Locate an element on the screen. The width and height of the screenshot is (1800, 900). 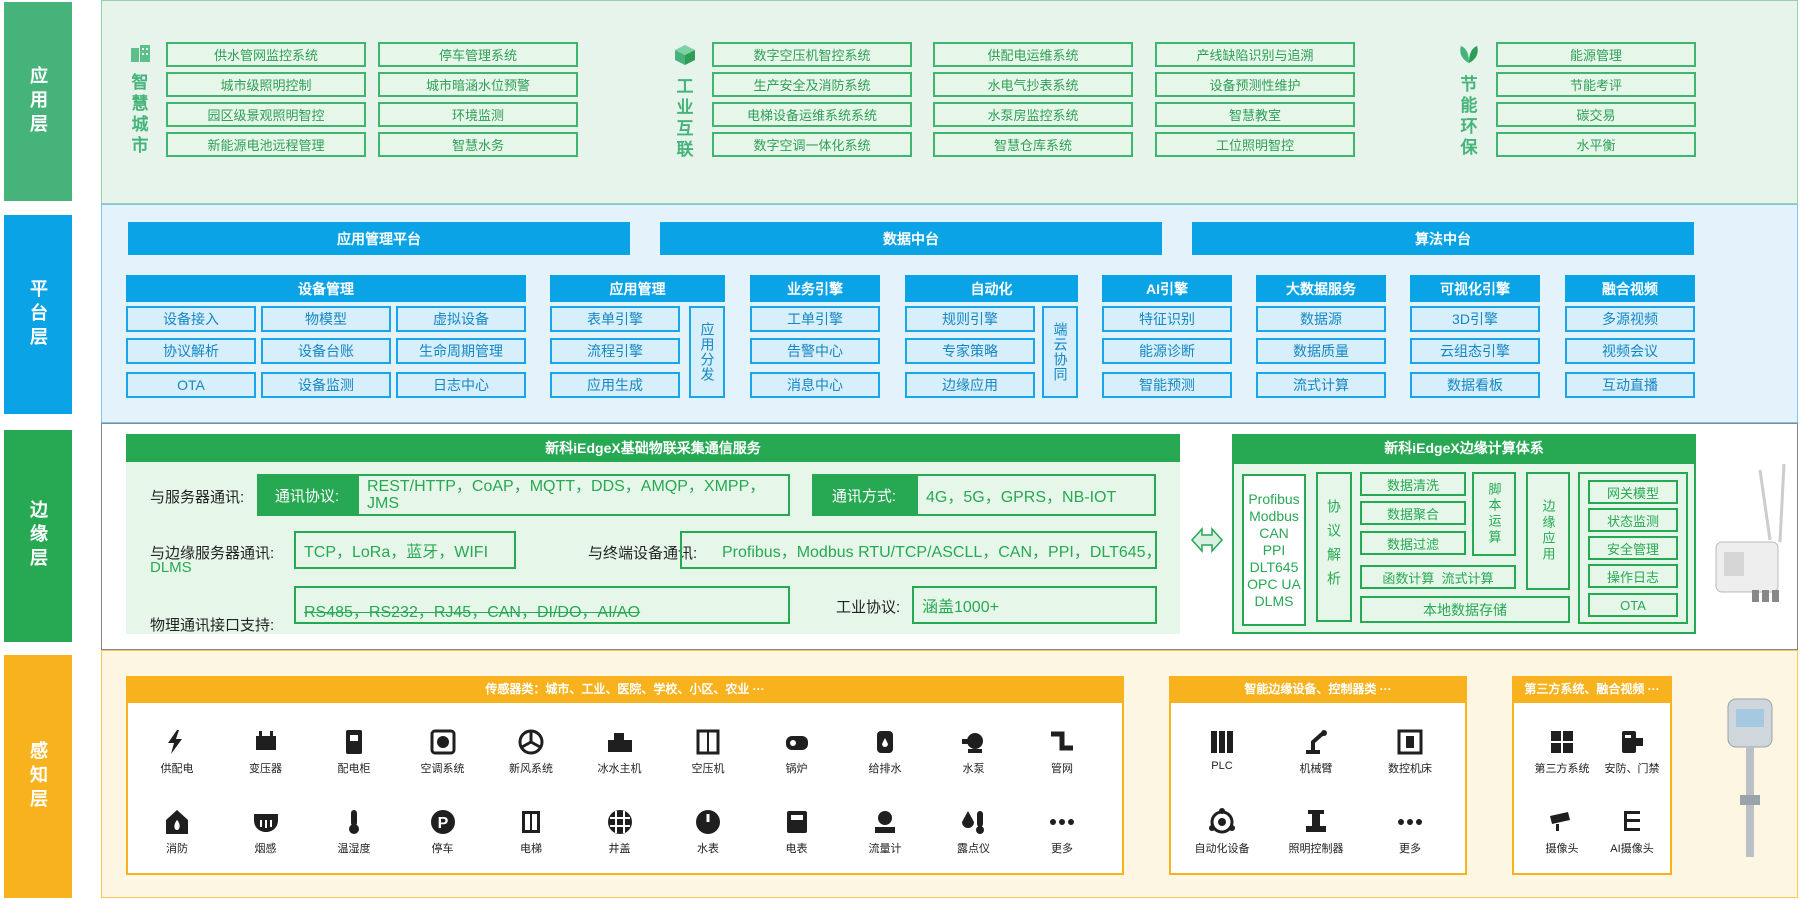
industrial-item: 水泵房监控系统 is located at coordinates (1033, 114).